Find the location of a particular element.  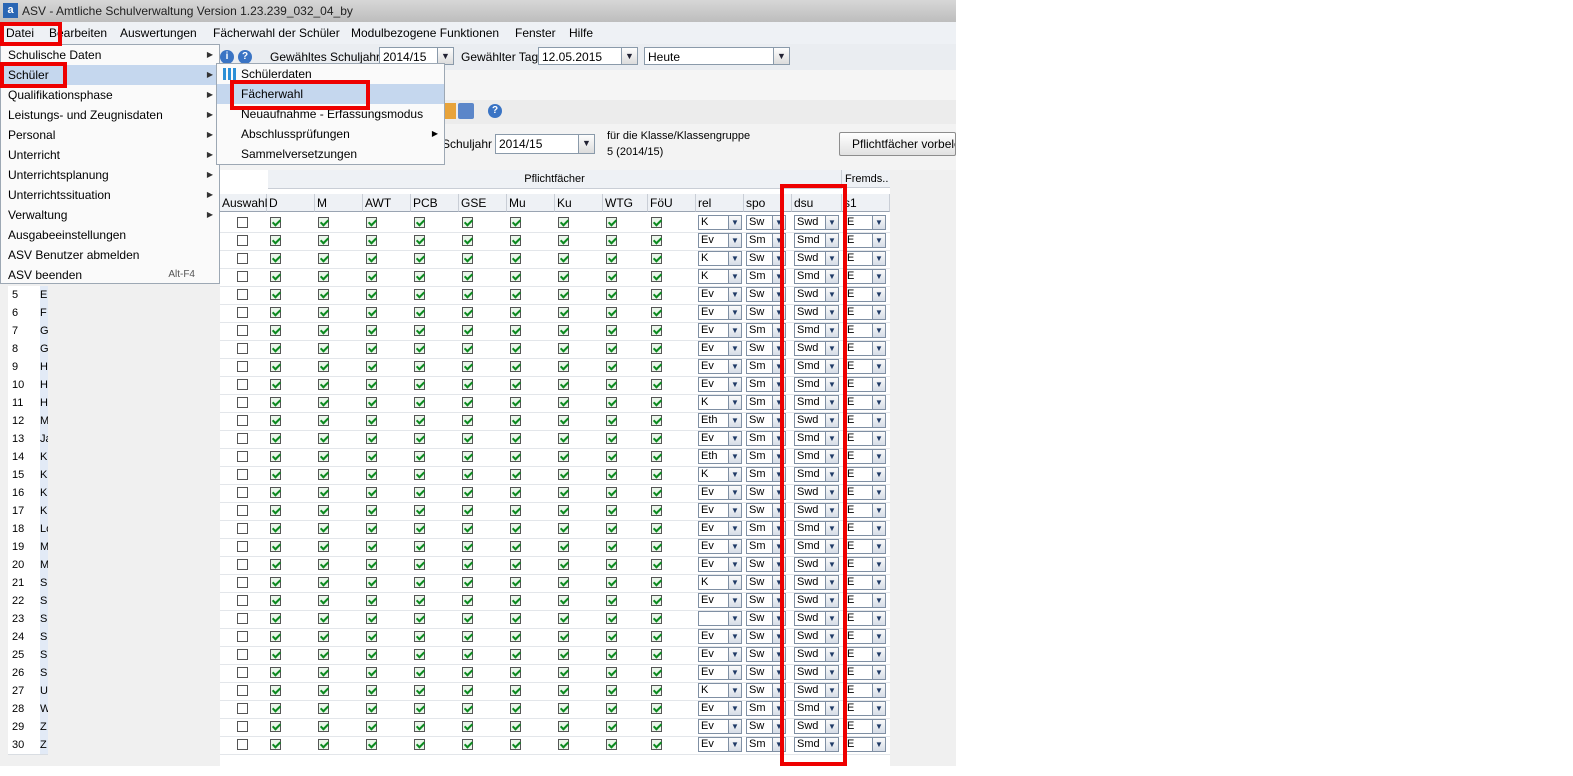

student-row: 22 S is located at coordinates (28, 601).